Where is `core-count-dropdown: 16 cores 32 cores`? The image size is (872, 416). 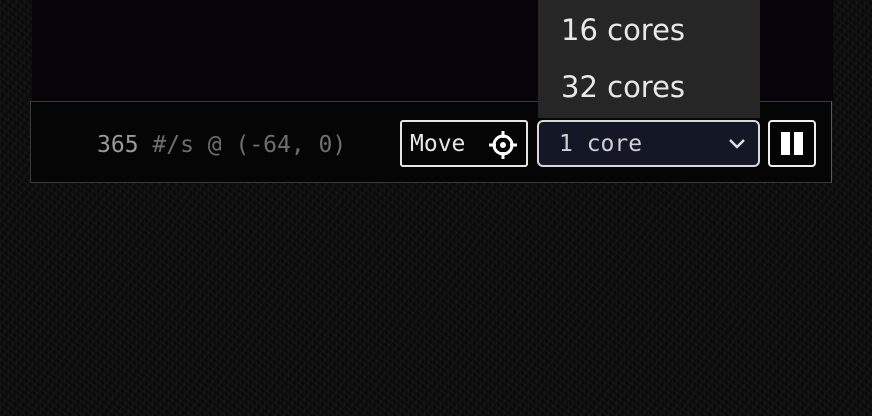 core-count-dropdown: 16 cores 32 cores is located at coordinates (649, 59).